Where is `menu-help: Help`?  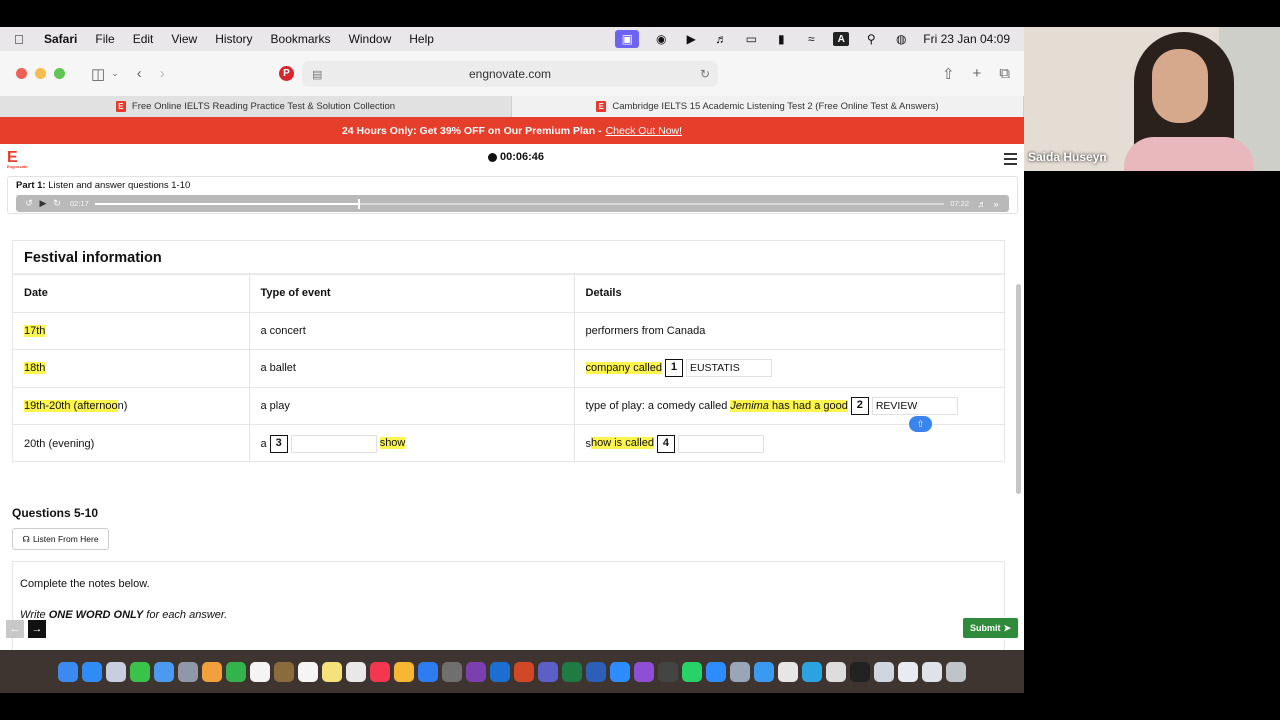 menu-help: Help is located at coordinates (421, 39).